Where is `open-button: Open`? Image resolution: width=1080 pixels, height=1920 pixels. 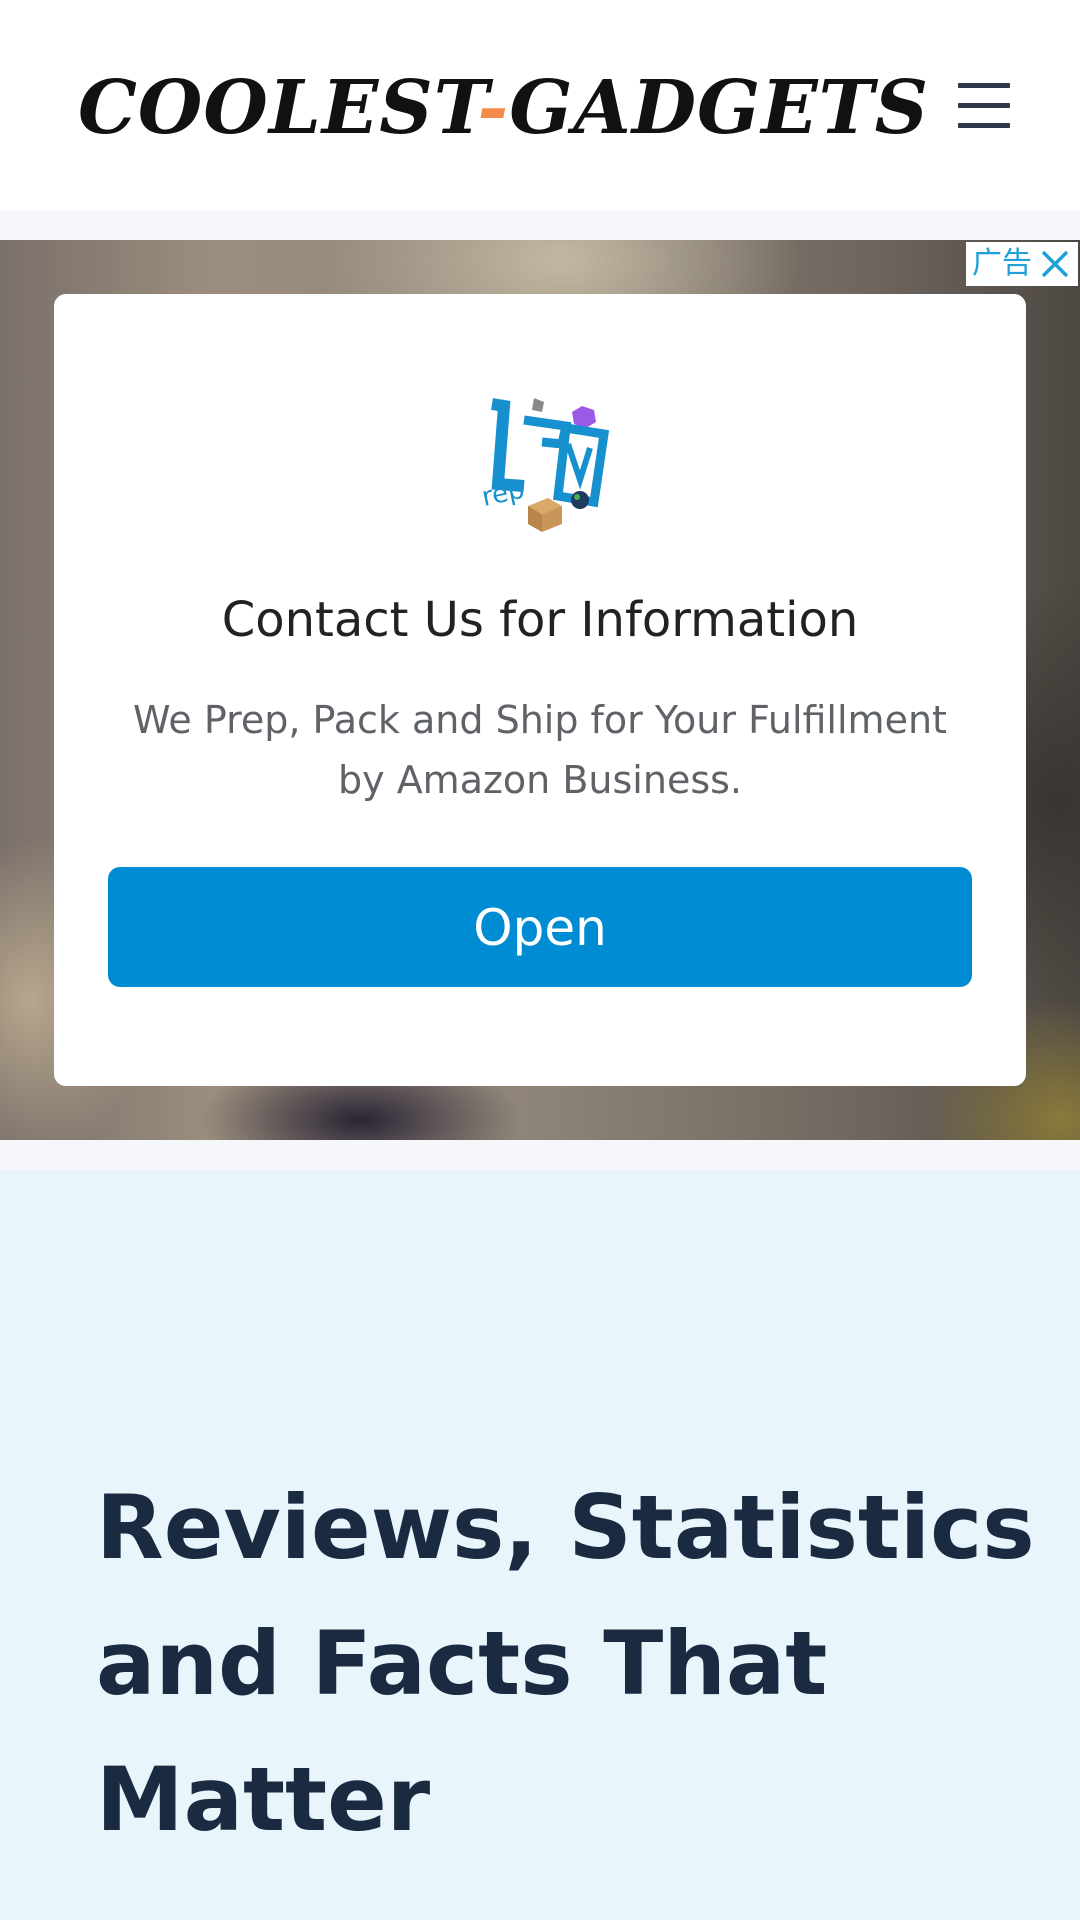
open-button: Open is located at coordinates (540, 927).